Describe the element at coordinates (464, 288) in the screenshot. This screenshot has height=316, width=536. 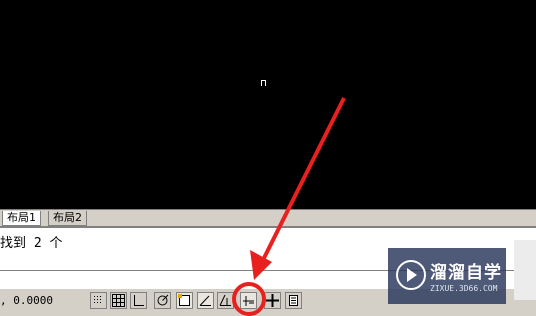
I see `watermark-subtitle: ZIXUE.3D66.COM` at that location.